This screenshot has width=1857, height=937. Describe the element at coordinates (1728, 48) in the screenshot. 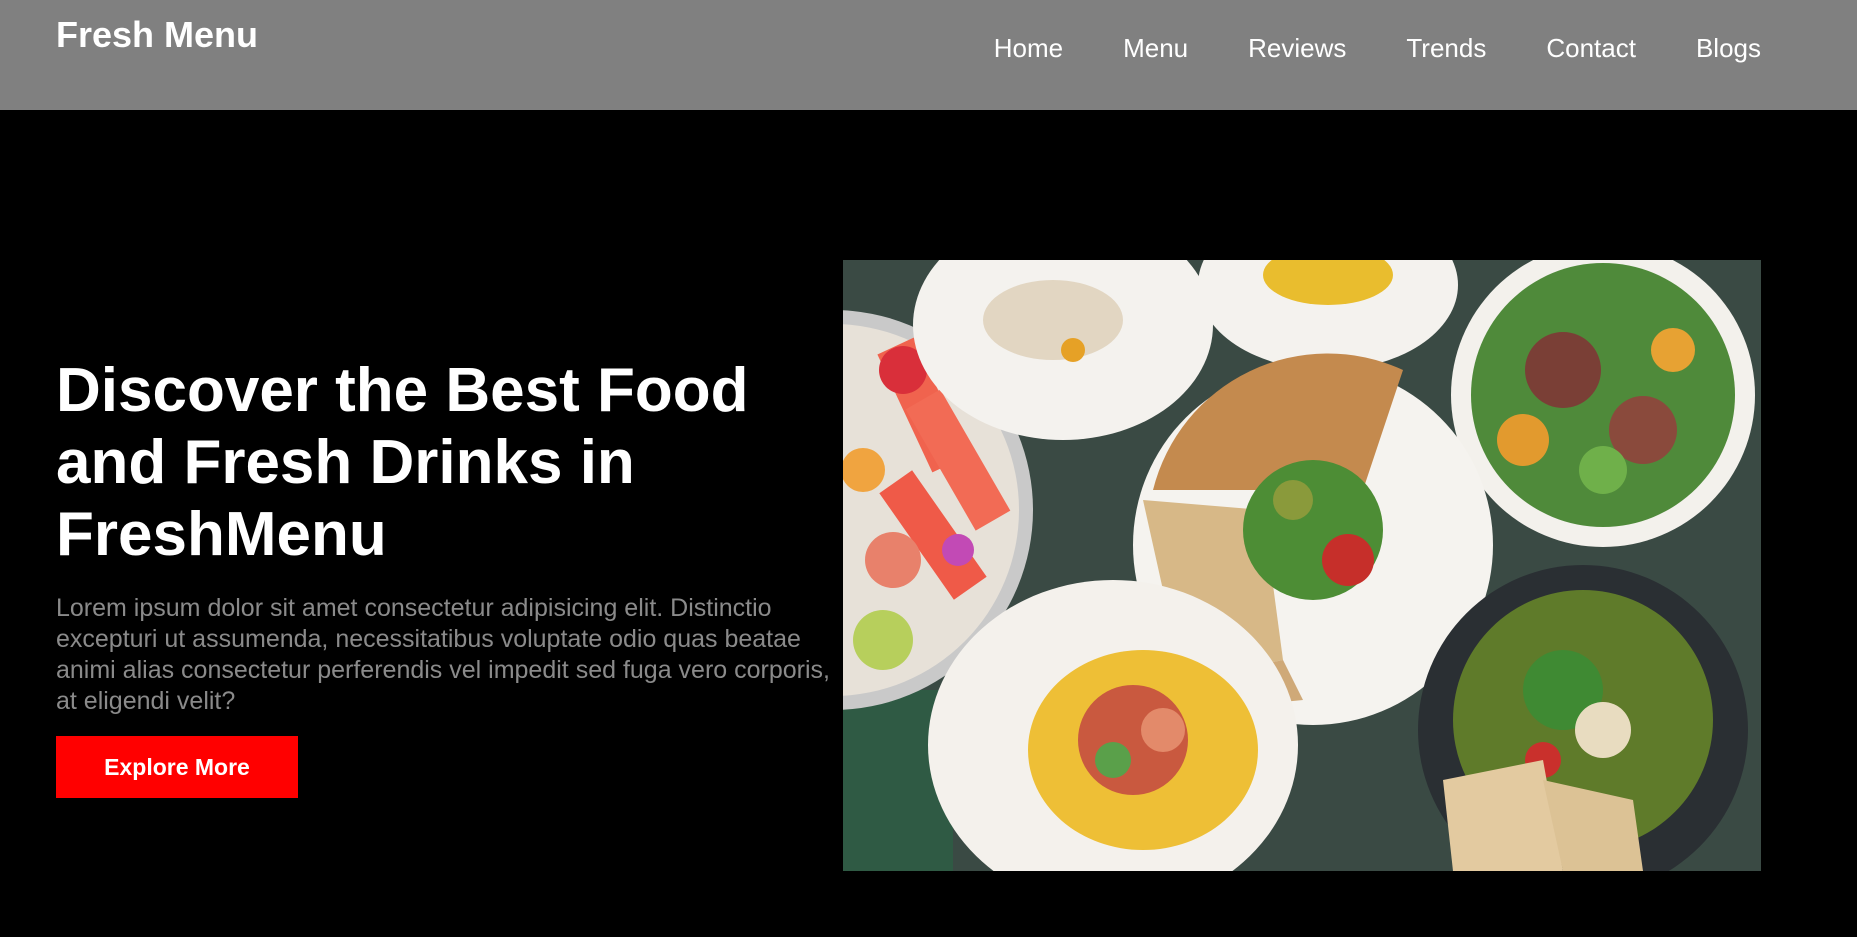

I see `nav-link-blogs: Blogs` at that location.